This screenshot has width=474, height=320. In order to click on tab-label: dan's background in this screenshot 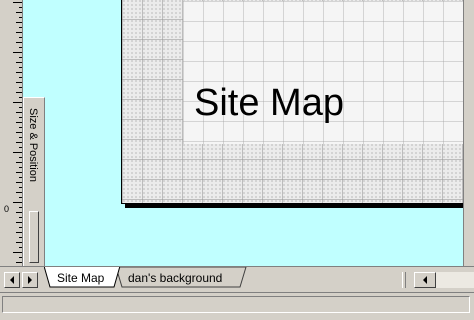, I will do `click(175, 278)`.